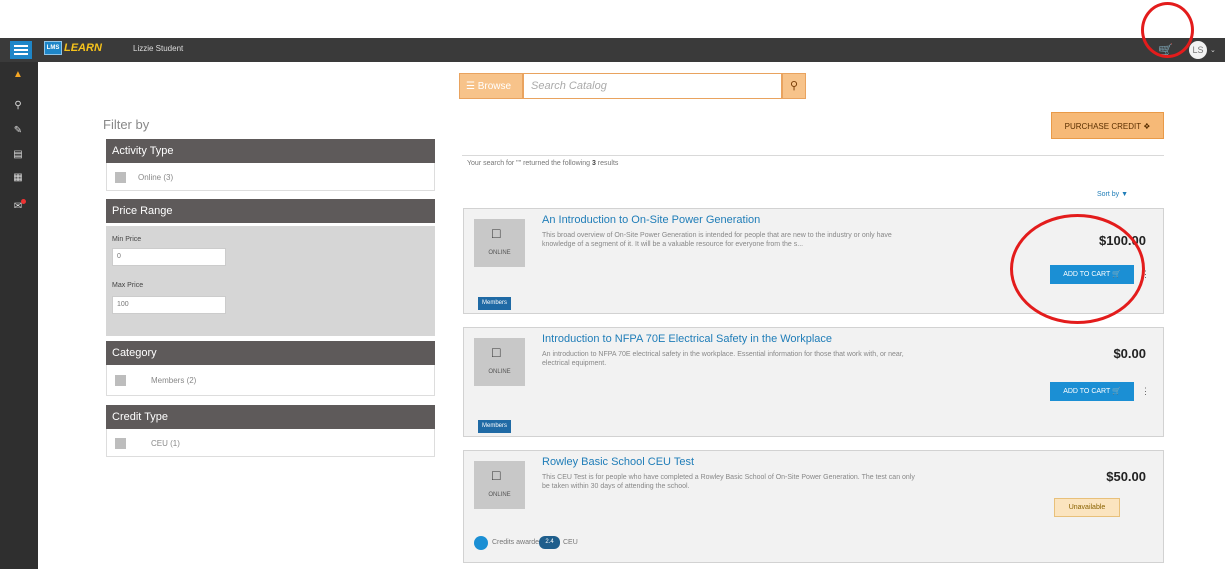  I want to click on hamburger-menu-icon, so click(21, 50).